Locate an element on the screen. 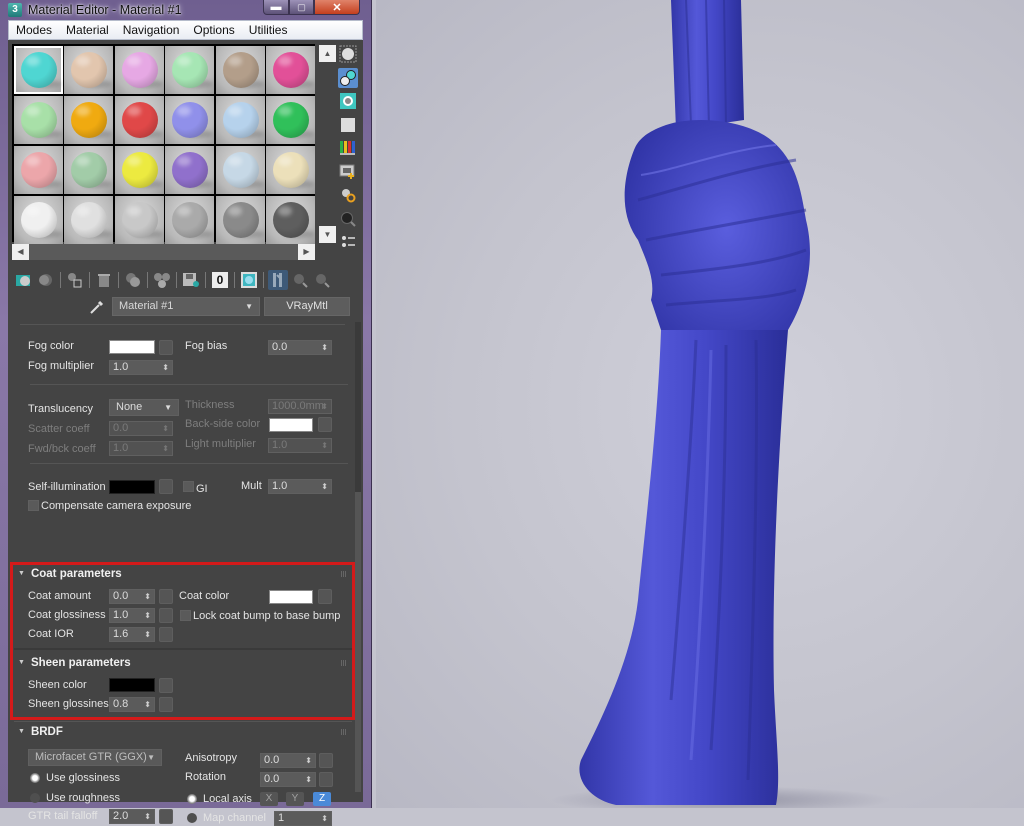 The image size is (1024, 826). panel-scrollbar is located at coordinates (358, 557).